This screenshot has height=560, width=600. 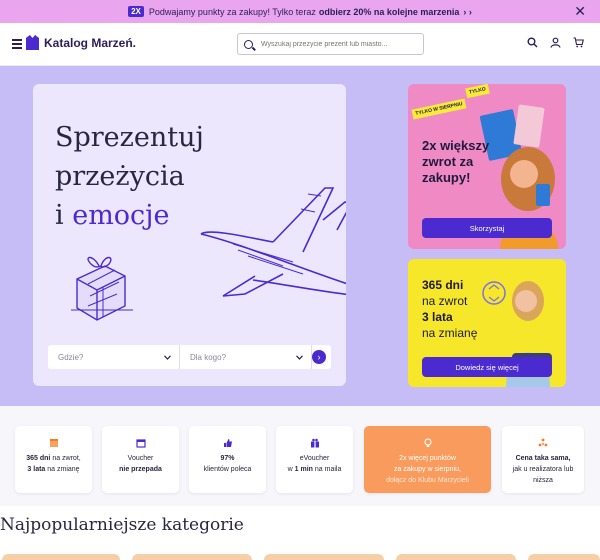 What do you see at coordinates (336, 44) in the screenshot?
I see `search-input` at bounding box center [336, 44].